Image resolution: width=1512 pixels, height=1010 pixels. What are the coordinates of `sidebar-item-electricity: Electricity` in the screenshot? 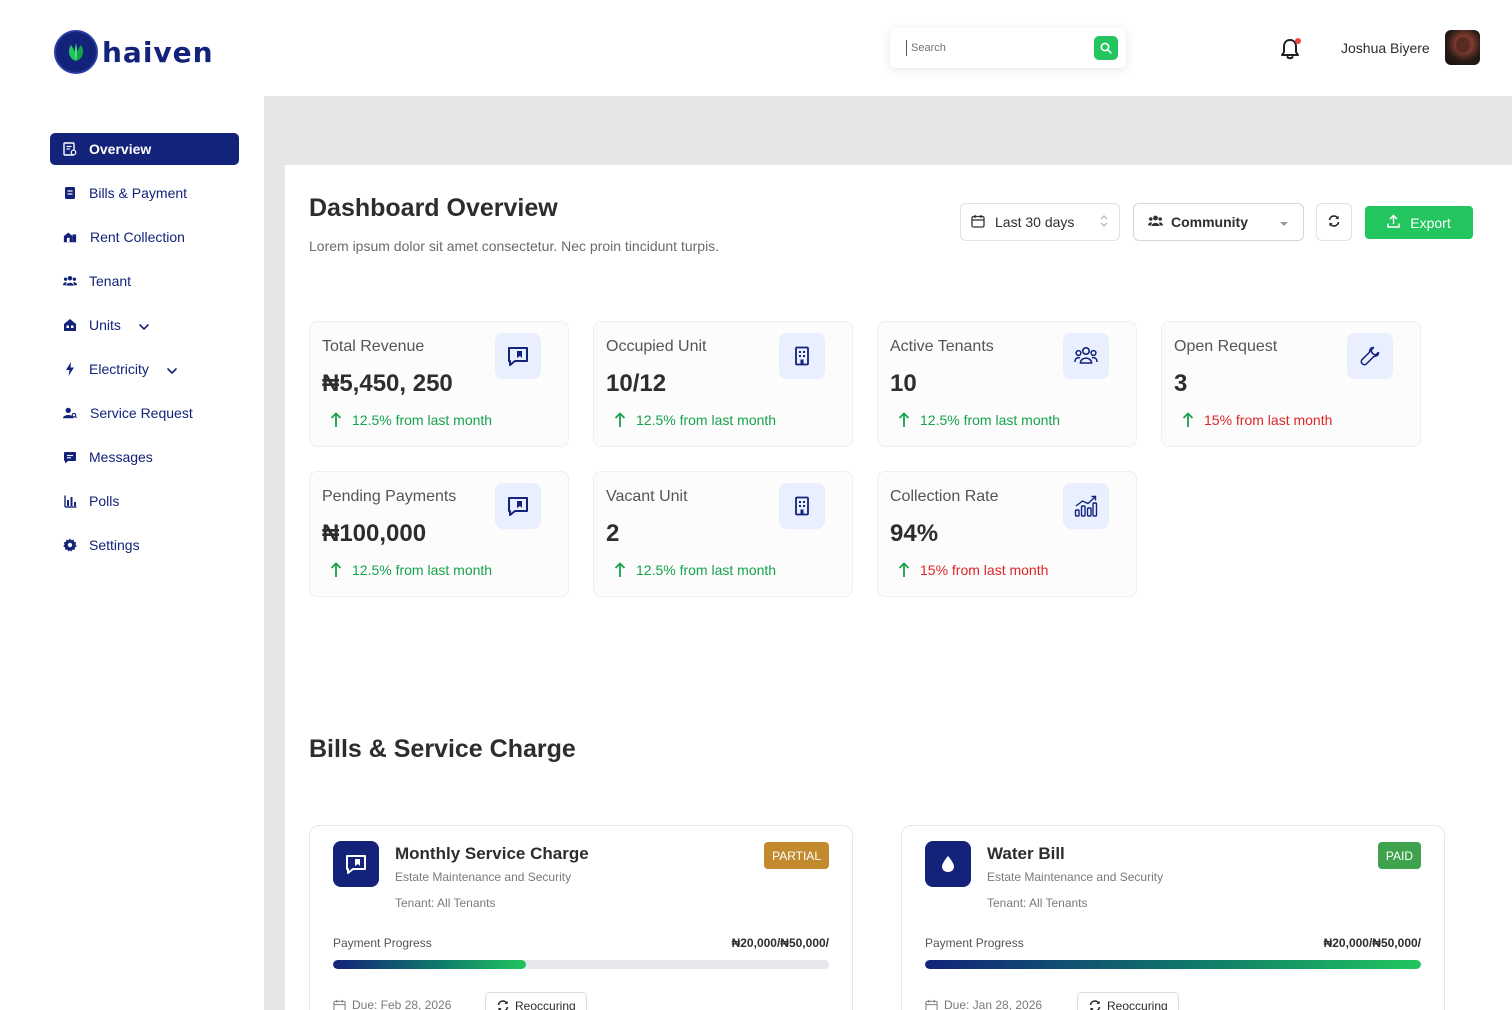 It's located at (144, 369).